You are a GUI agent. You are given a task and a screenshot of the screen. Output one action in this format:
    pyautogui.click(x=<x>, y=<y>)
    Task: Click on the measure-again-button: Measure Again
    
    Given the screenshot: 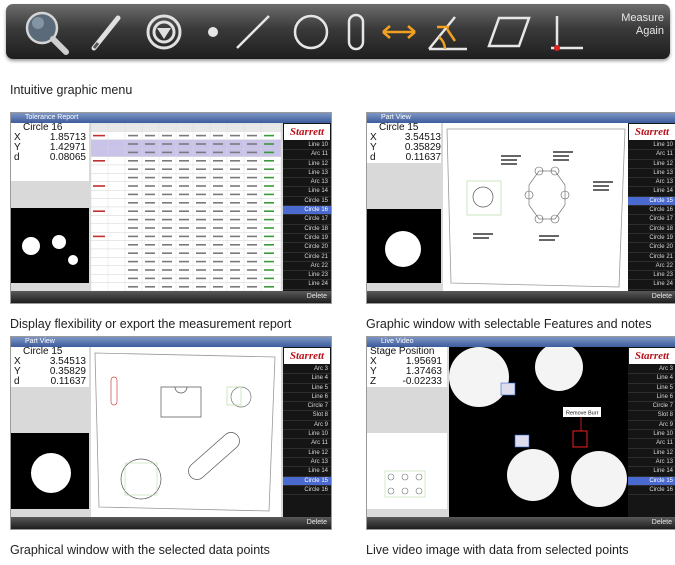 What is the action you would take?
    pyautogui.click(x=631, y=32)
    